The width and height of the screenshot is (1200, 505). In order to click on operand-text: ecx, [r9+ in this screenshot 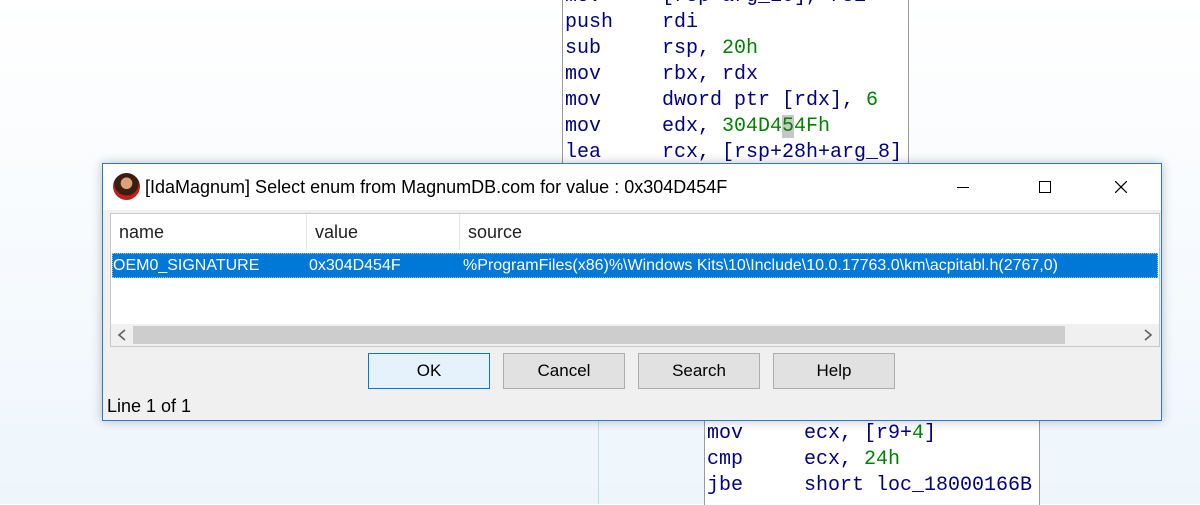, I will do `click(858, 433)`.